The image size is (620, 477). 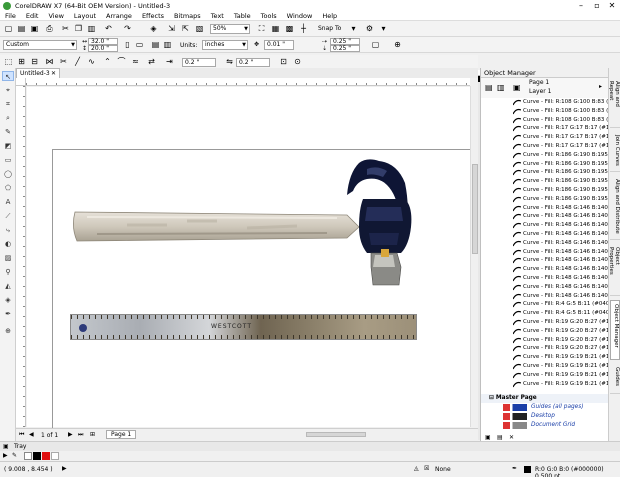 What do you see at coordinates (64, 468) in the screenshot?
I see `status-arrow-icon: ▶` at bounding box center [64, 468].